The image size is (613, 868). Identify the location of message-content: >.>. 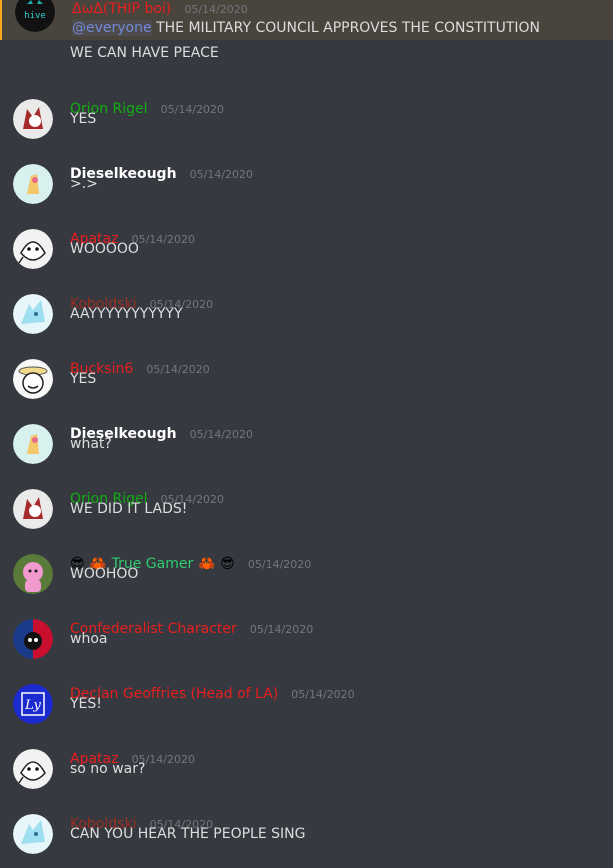
(84, 184).